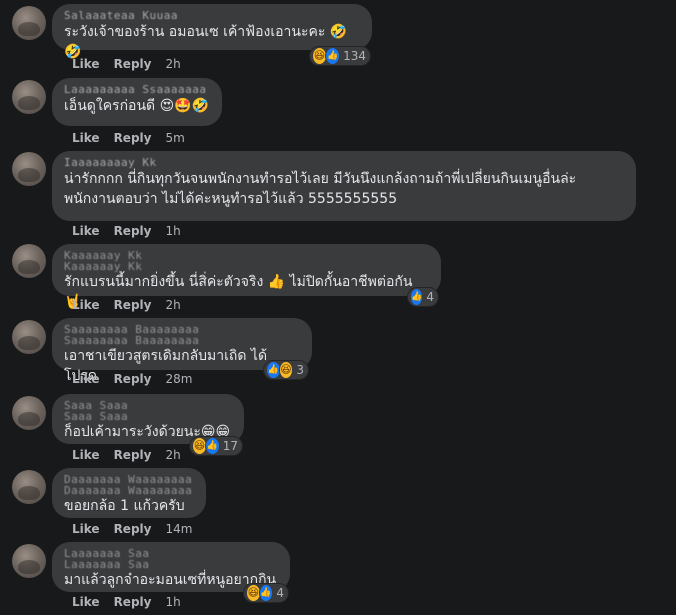 The height and width of the screenshot is (615, 676). I want to click on comment-bubble: Laaaaaaaaa Ssaaaaaaa เอ็นดูใครก่อนดี 😍🤩🤣, so click(137, 102).